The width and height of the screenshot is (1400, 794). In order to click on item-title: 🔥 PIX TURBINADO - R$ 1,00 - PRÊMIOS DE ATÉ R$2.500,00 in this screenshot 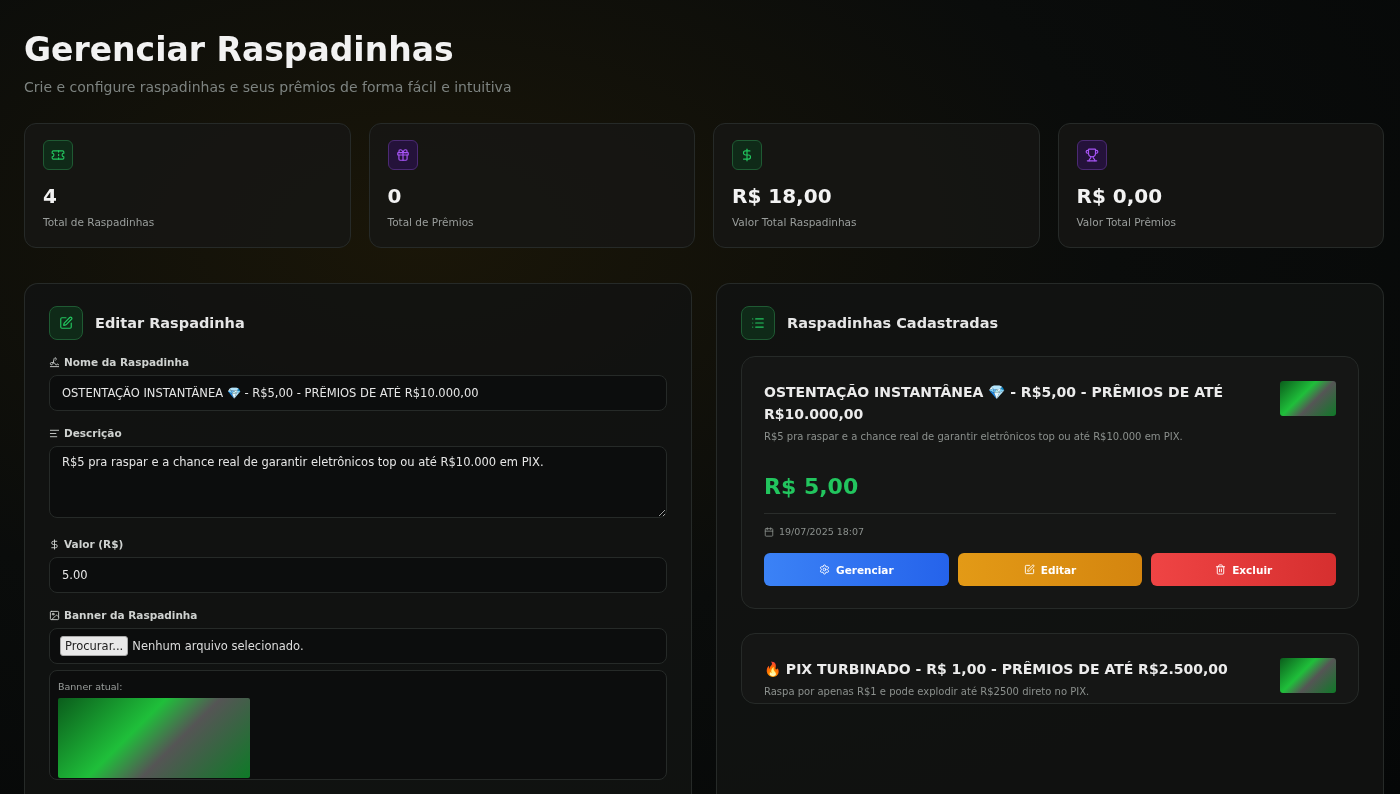, I will do `click(996, 669)`.